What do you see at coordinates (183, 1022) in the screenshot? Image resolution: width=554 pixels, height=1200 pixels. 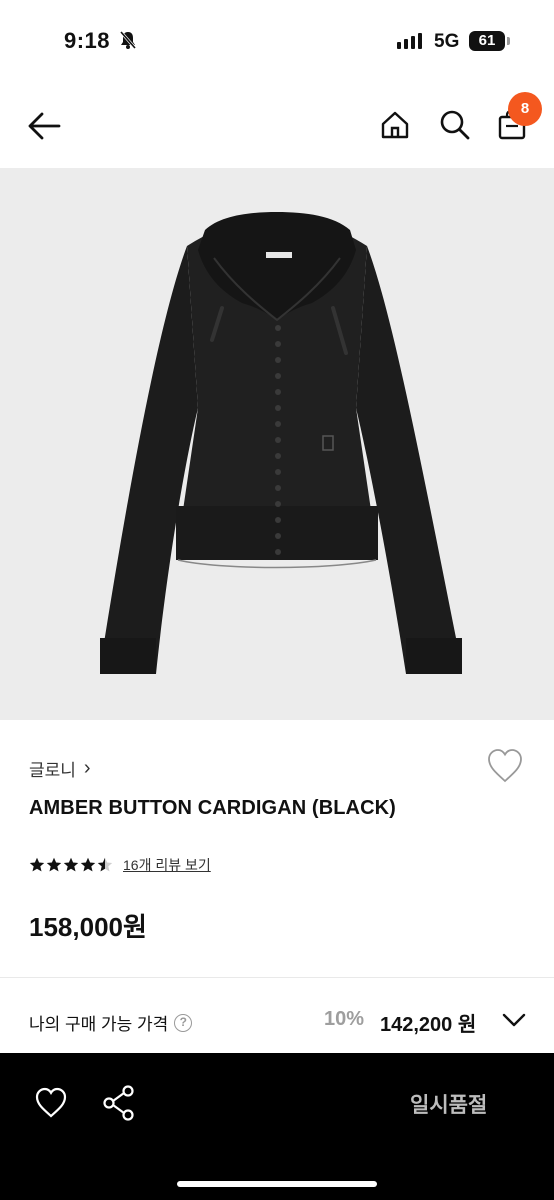 I see `help-question-icon: ?` at bounding box center [183, 1022].